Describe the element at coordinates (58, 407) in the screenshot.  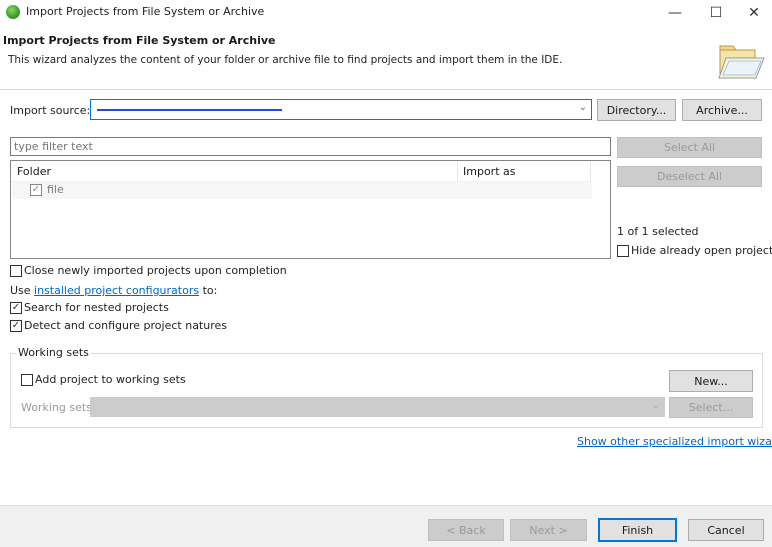
I see `working-sets-label: Working sets:` at that location.